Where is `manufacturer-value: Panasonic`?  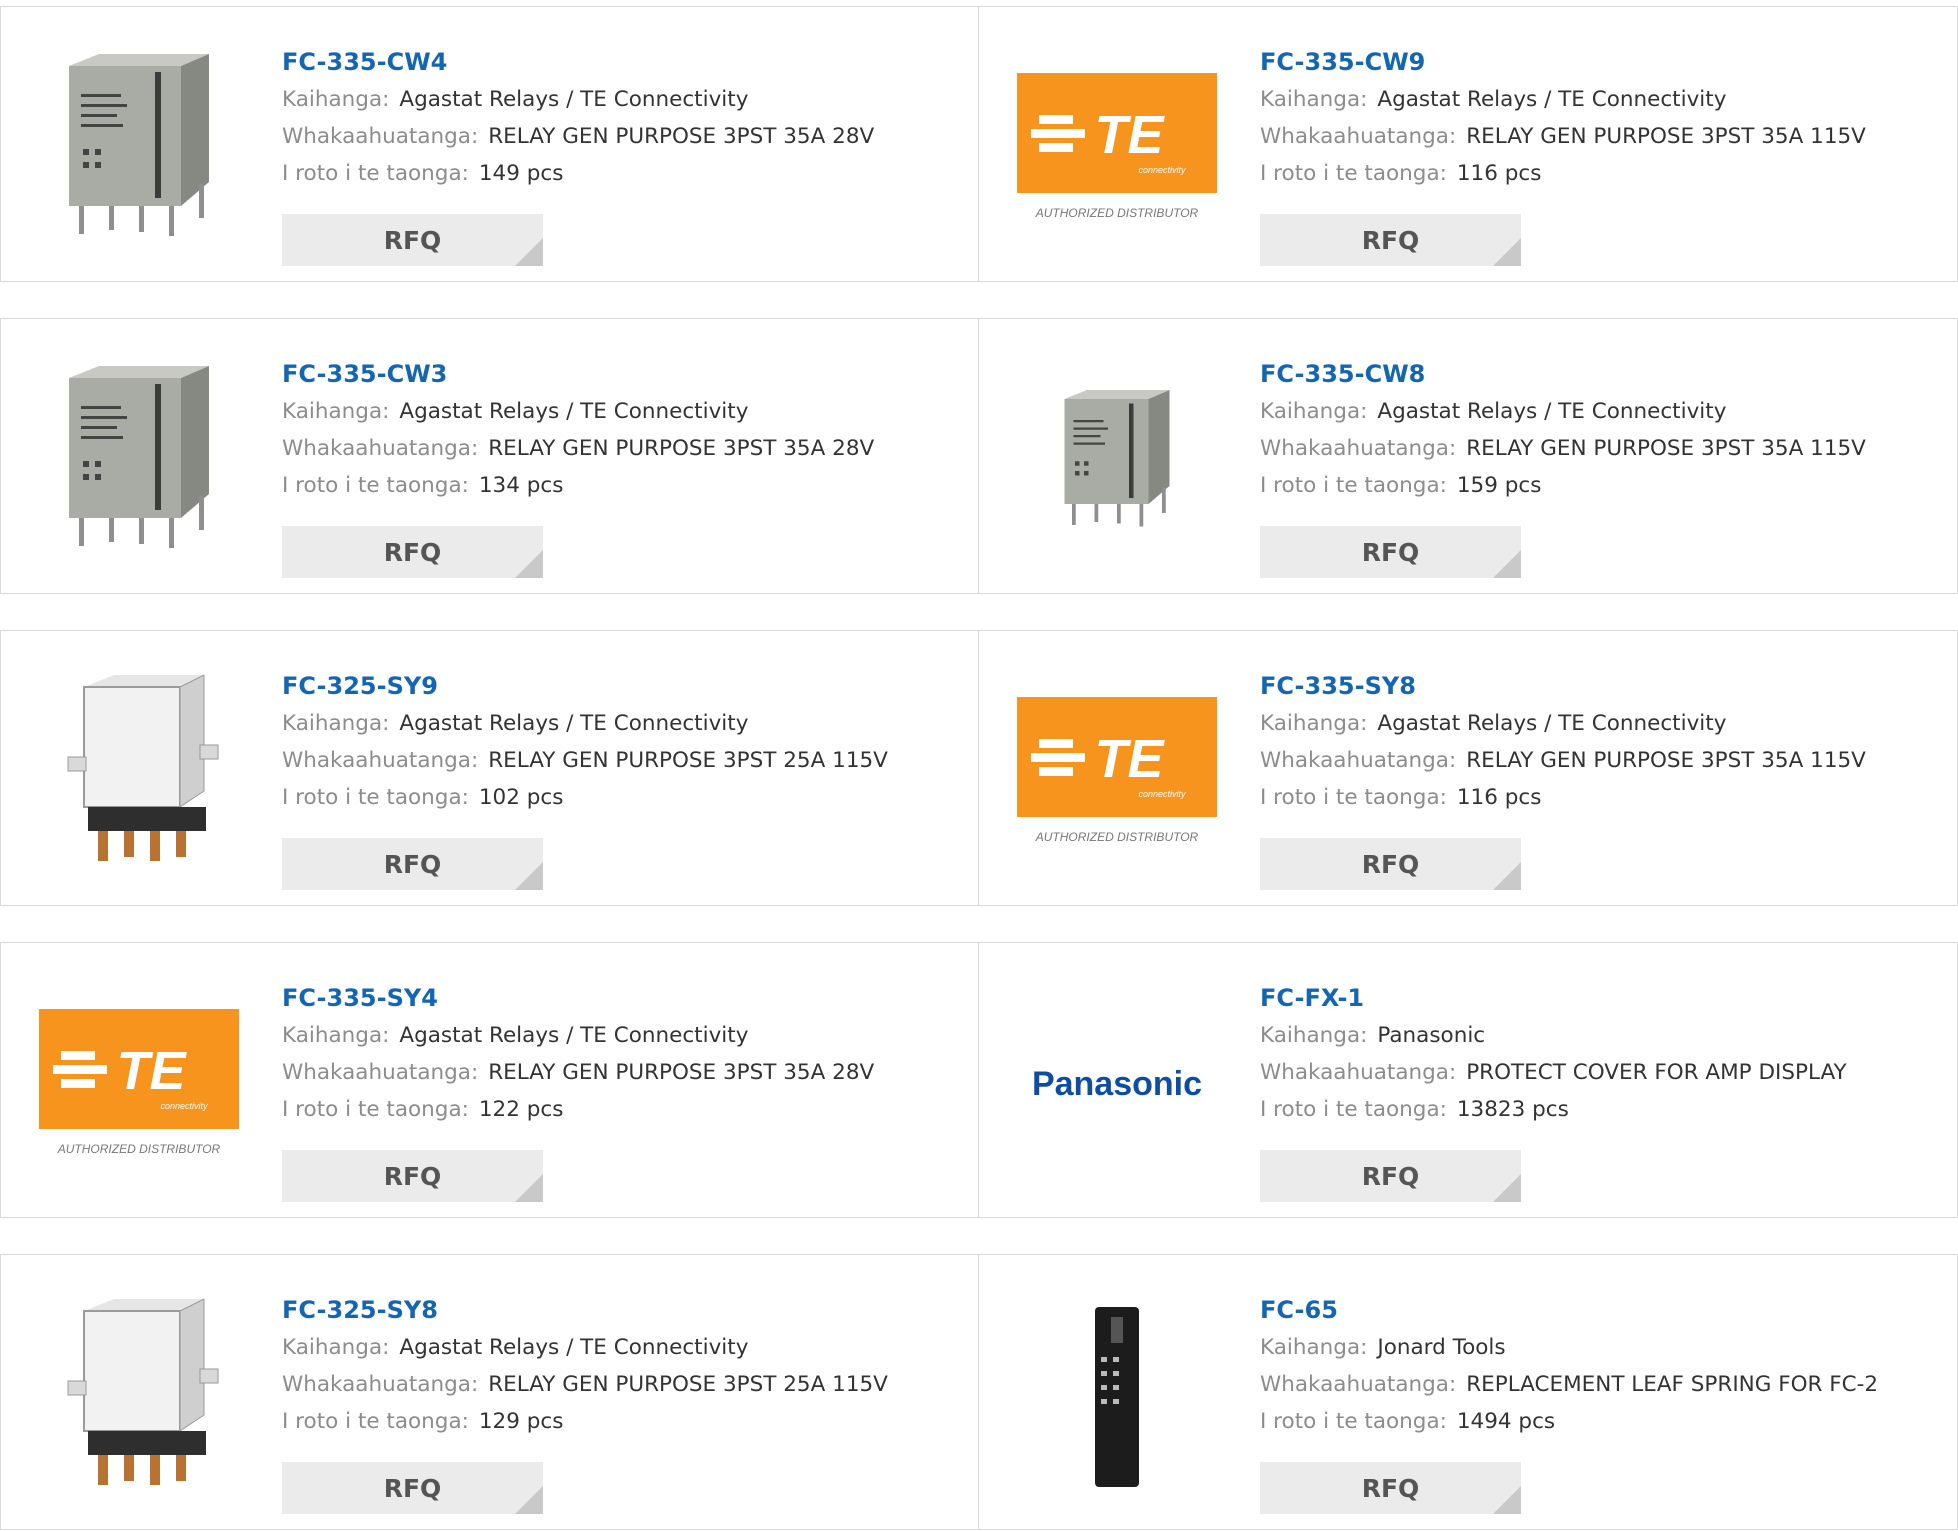
manufacturer-value: Panasonic is located at coordinates (1431, 1035).